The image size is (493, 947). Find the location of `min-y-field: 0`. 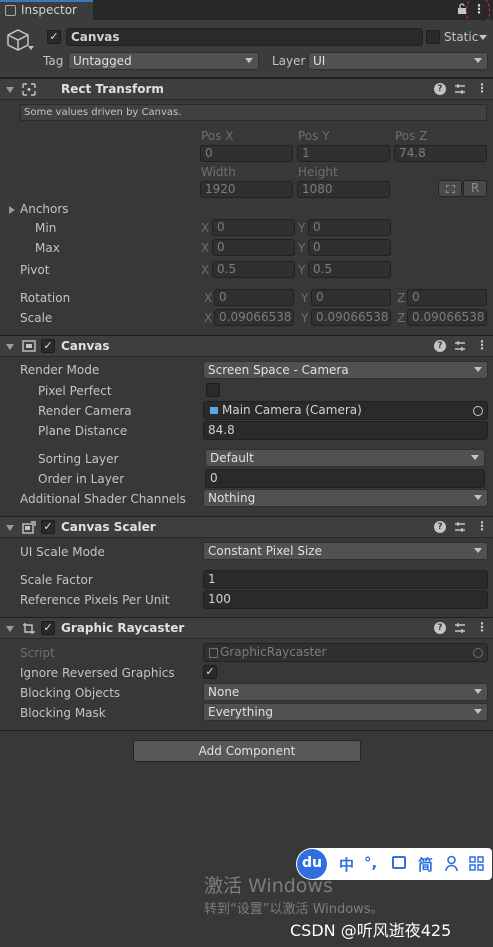

min-y-field: 0 is located at coordinates (349, 227).